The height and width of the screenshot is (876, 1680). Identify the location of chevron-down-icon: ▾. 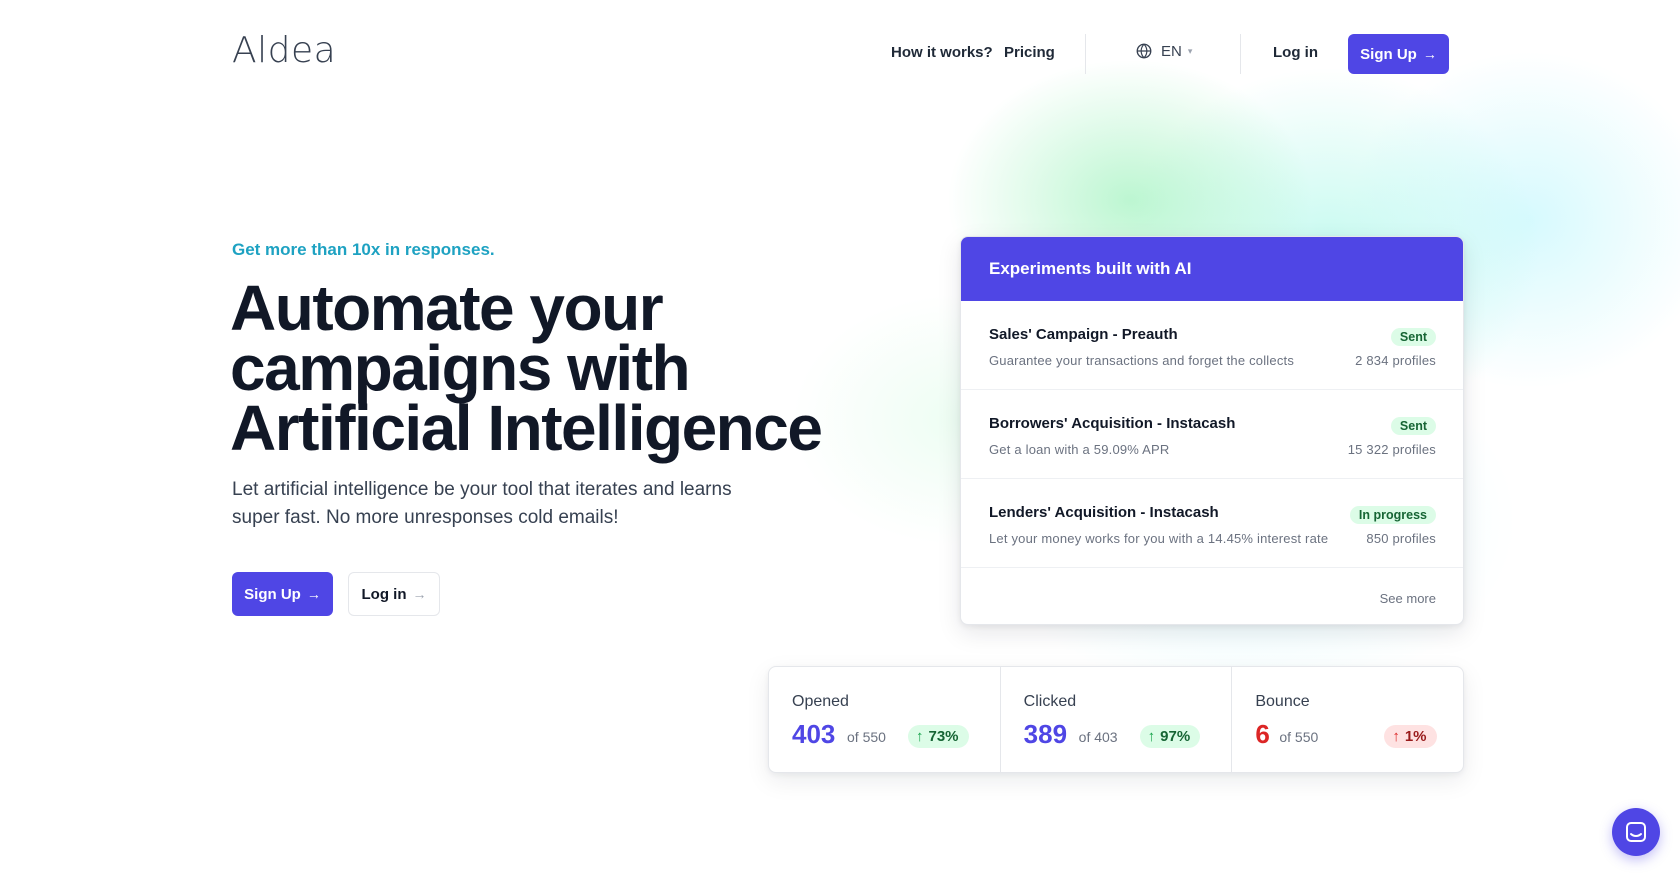
(1190, 50).